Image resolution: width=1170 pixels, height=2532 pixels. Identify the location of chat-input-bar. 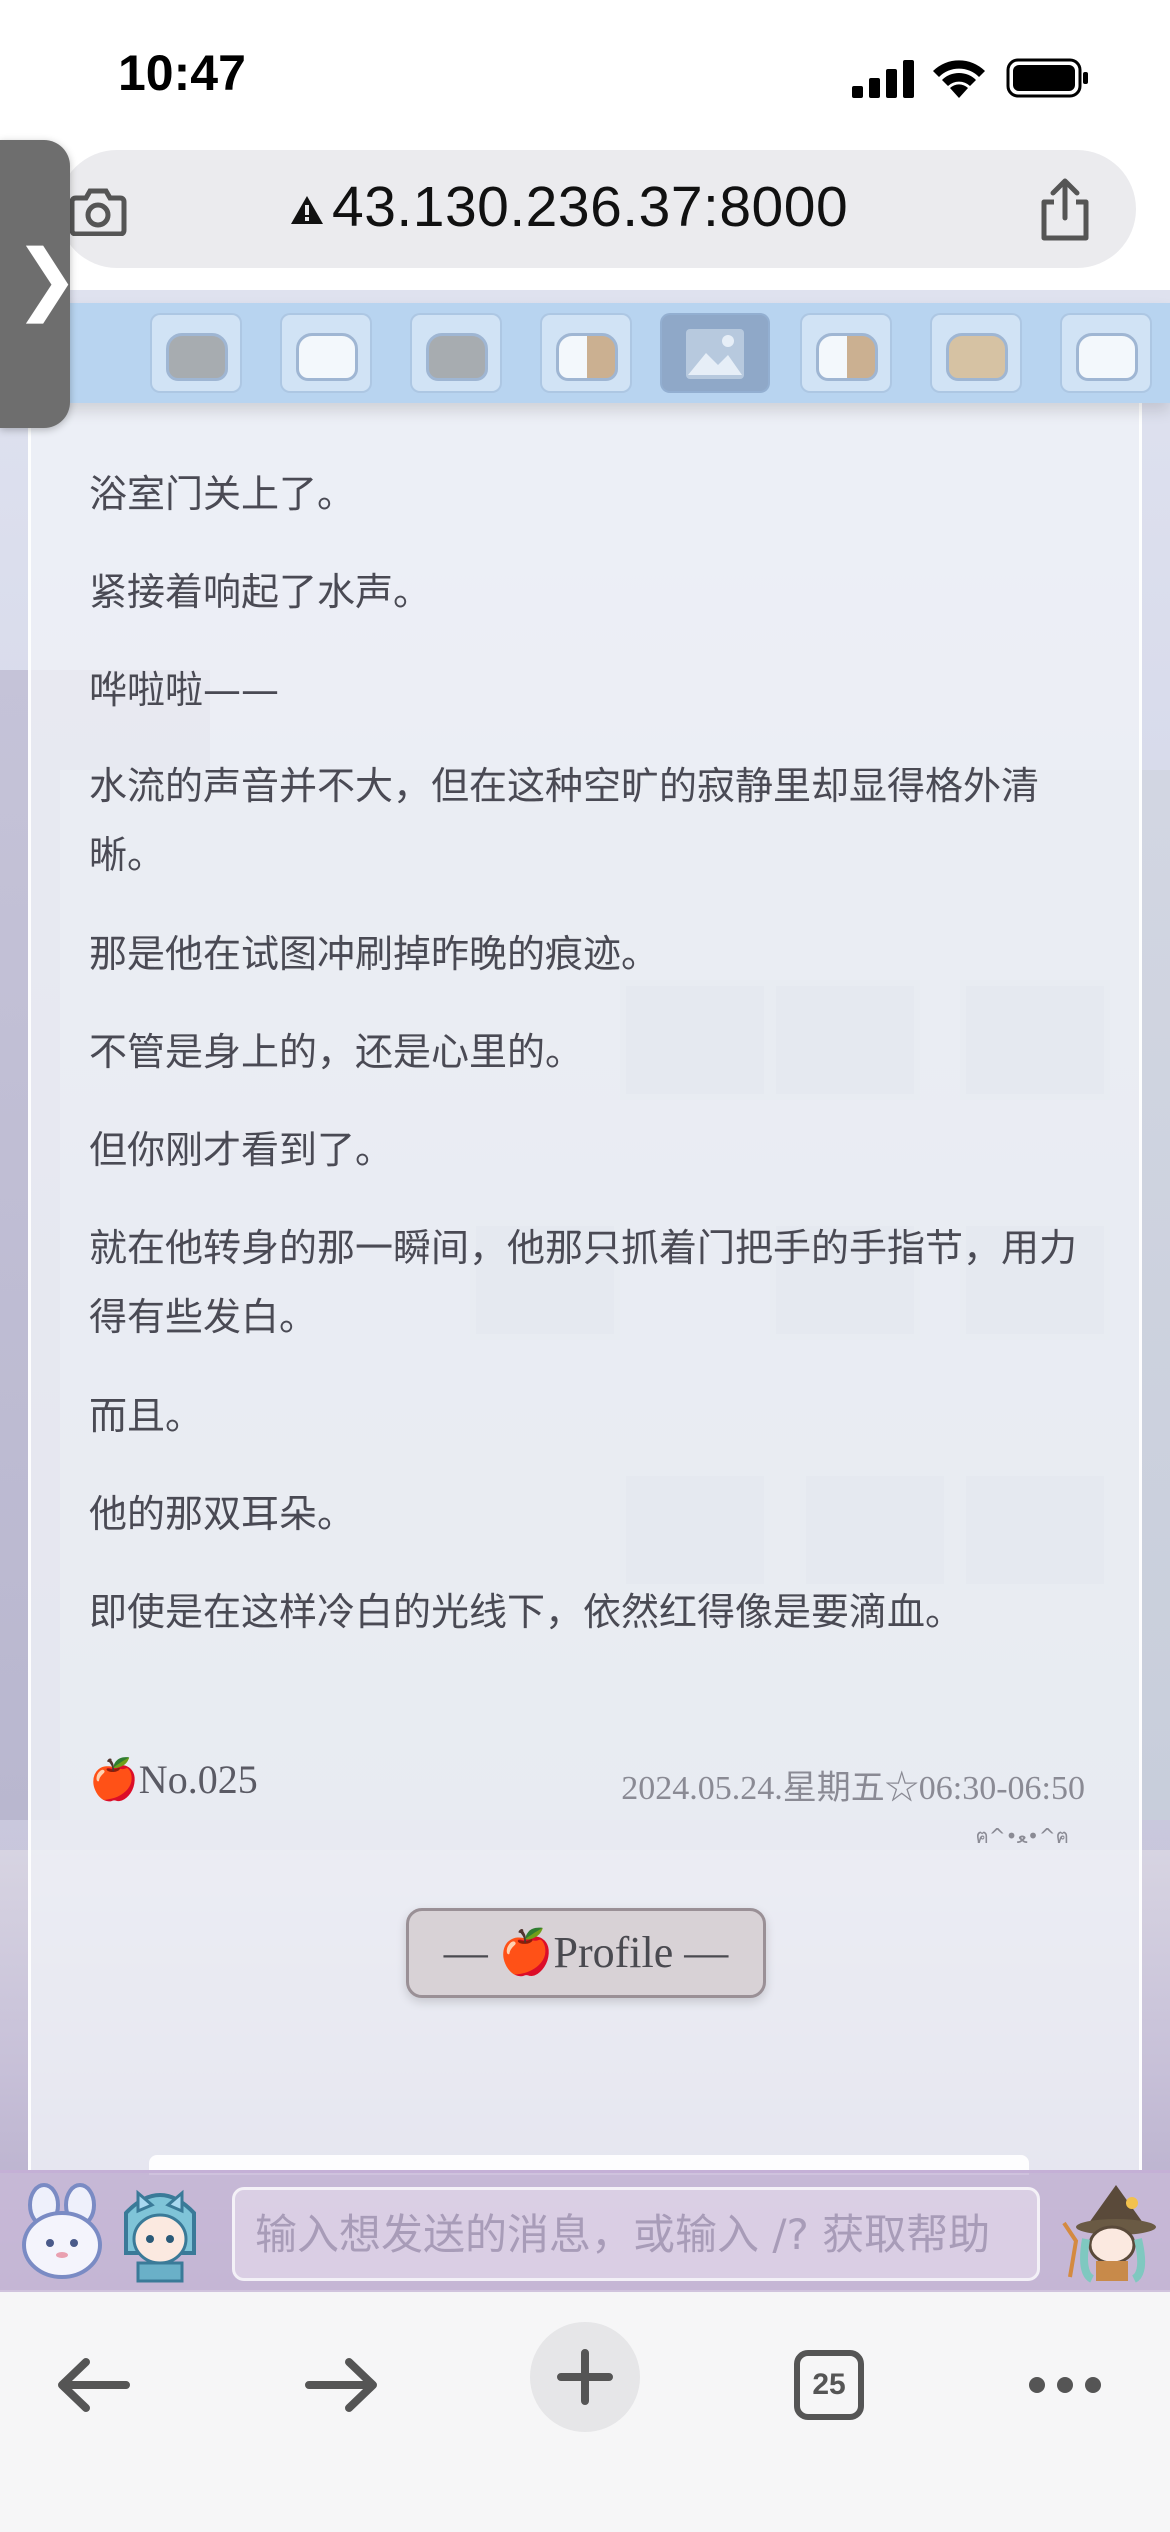
(585, 2231).